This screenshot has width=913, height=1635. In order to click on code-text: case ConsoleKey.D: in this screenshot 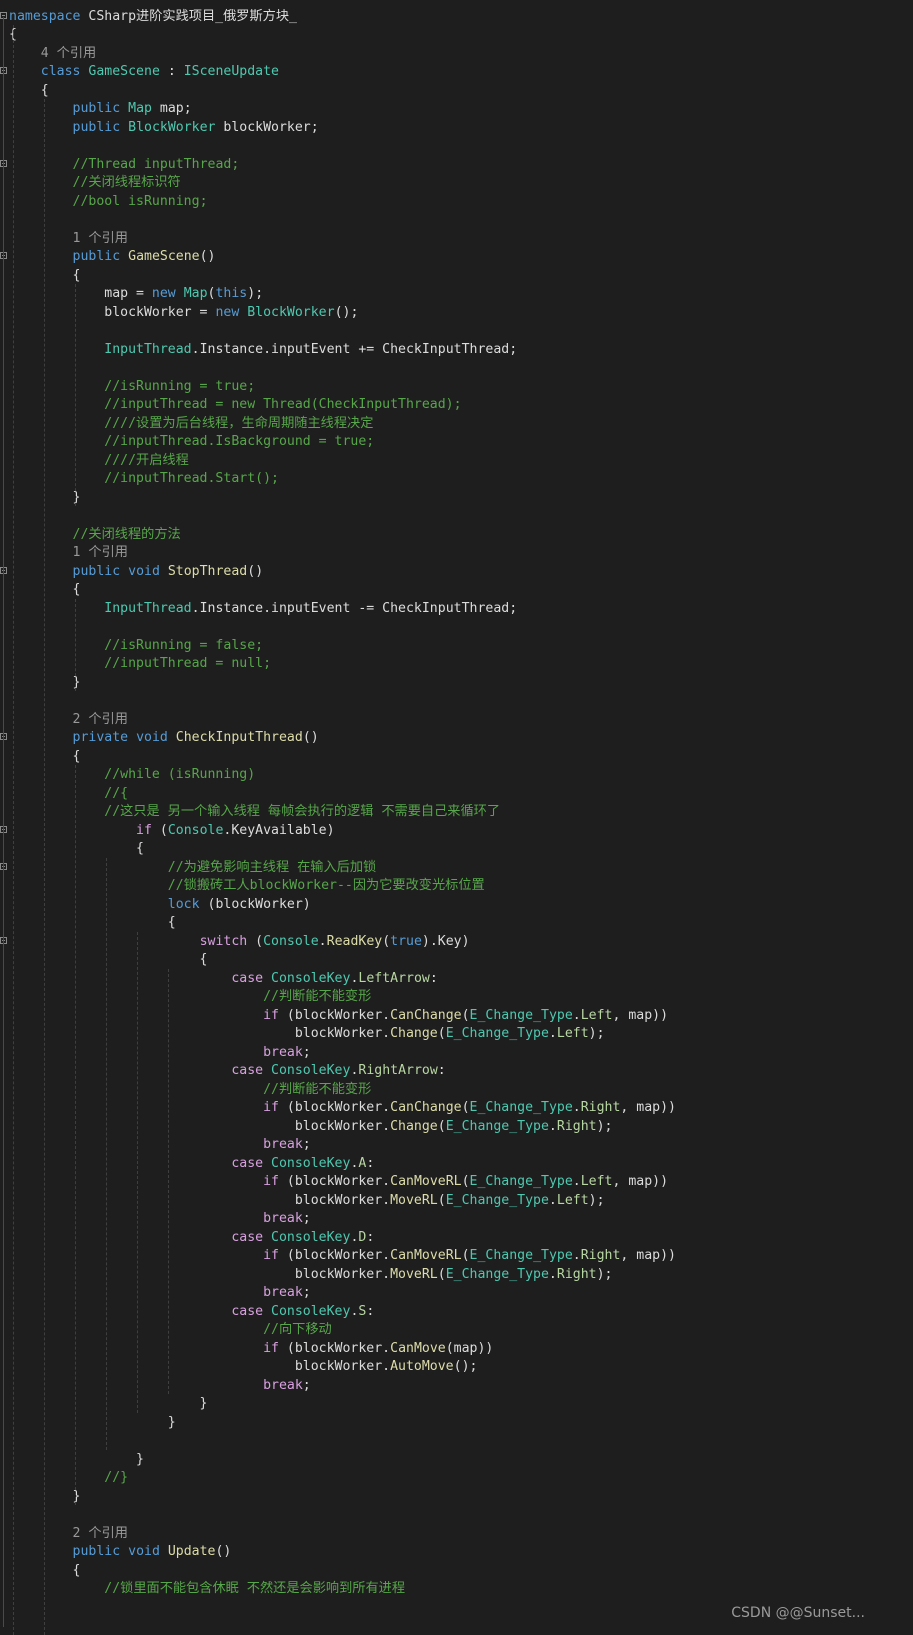, I will do `click(303, 1237)`.